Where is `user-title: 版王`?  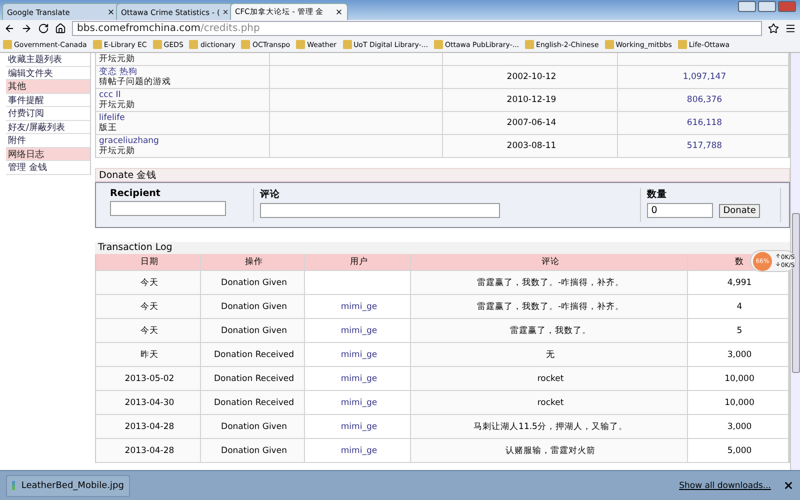
user-title: 版王 is located at coordinates (108, 128).